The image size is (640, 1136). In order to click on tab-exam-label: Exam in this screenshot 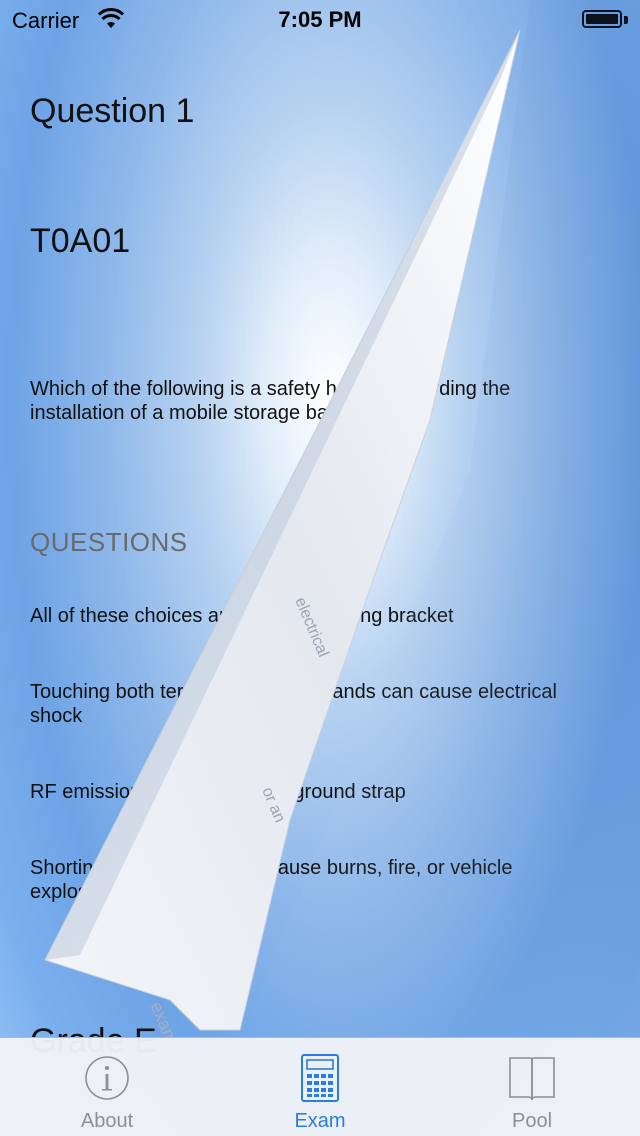, I will do `click(320, 1121)`.